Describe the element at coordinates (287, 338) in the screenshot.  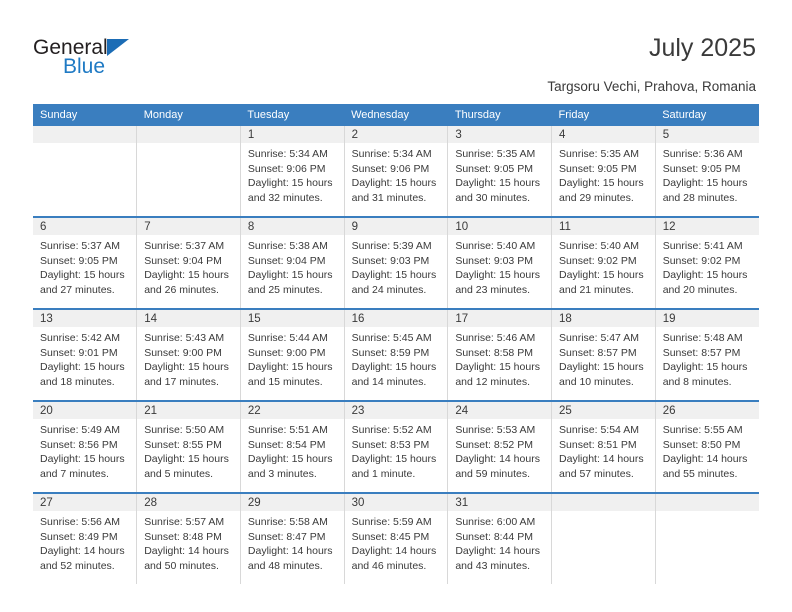
I see `sunrise-text: Sunrise: 5:44 AM` at that location.